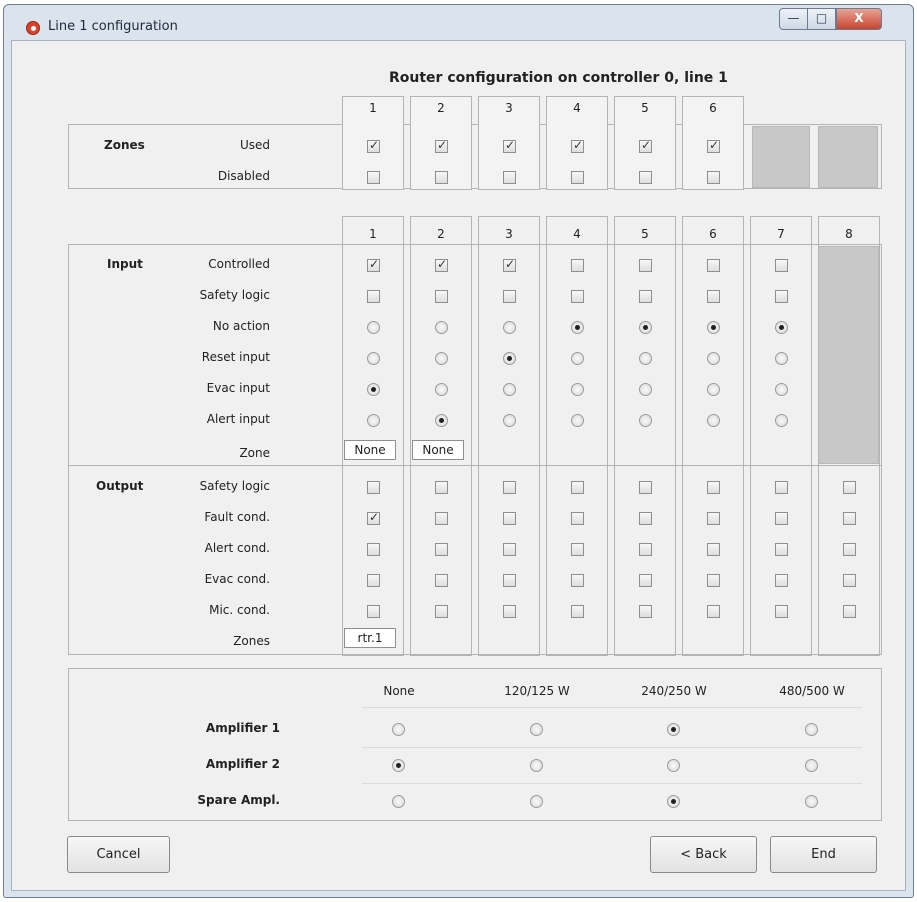 The width and height of the screenshot is (917, 902). Describe the element at coordinates (645, 580) in the screenshot. I see `output-evac-cond--checkbox-5` at that location.